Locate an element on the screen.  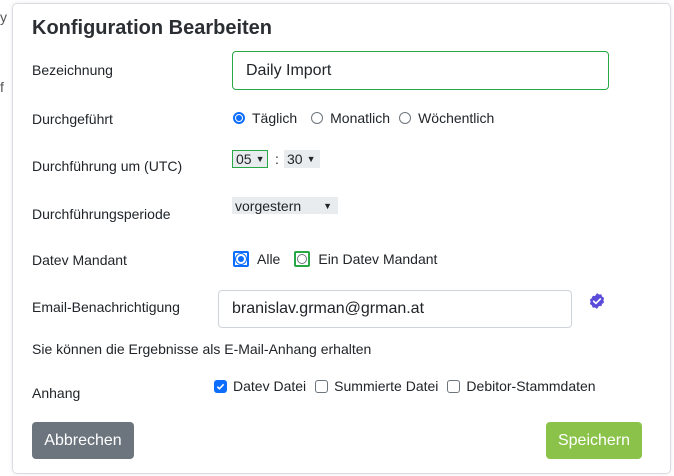
period-value: vorgestern is located at coordinates (268, 205).